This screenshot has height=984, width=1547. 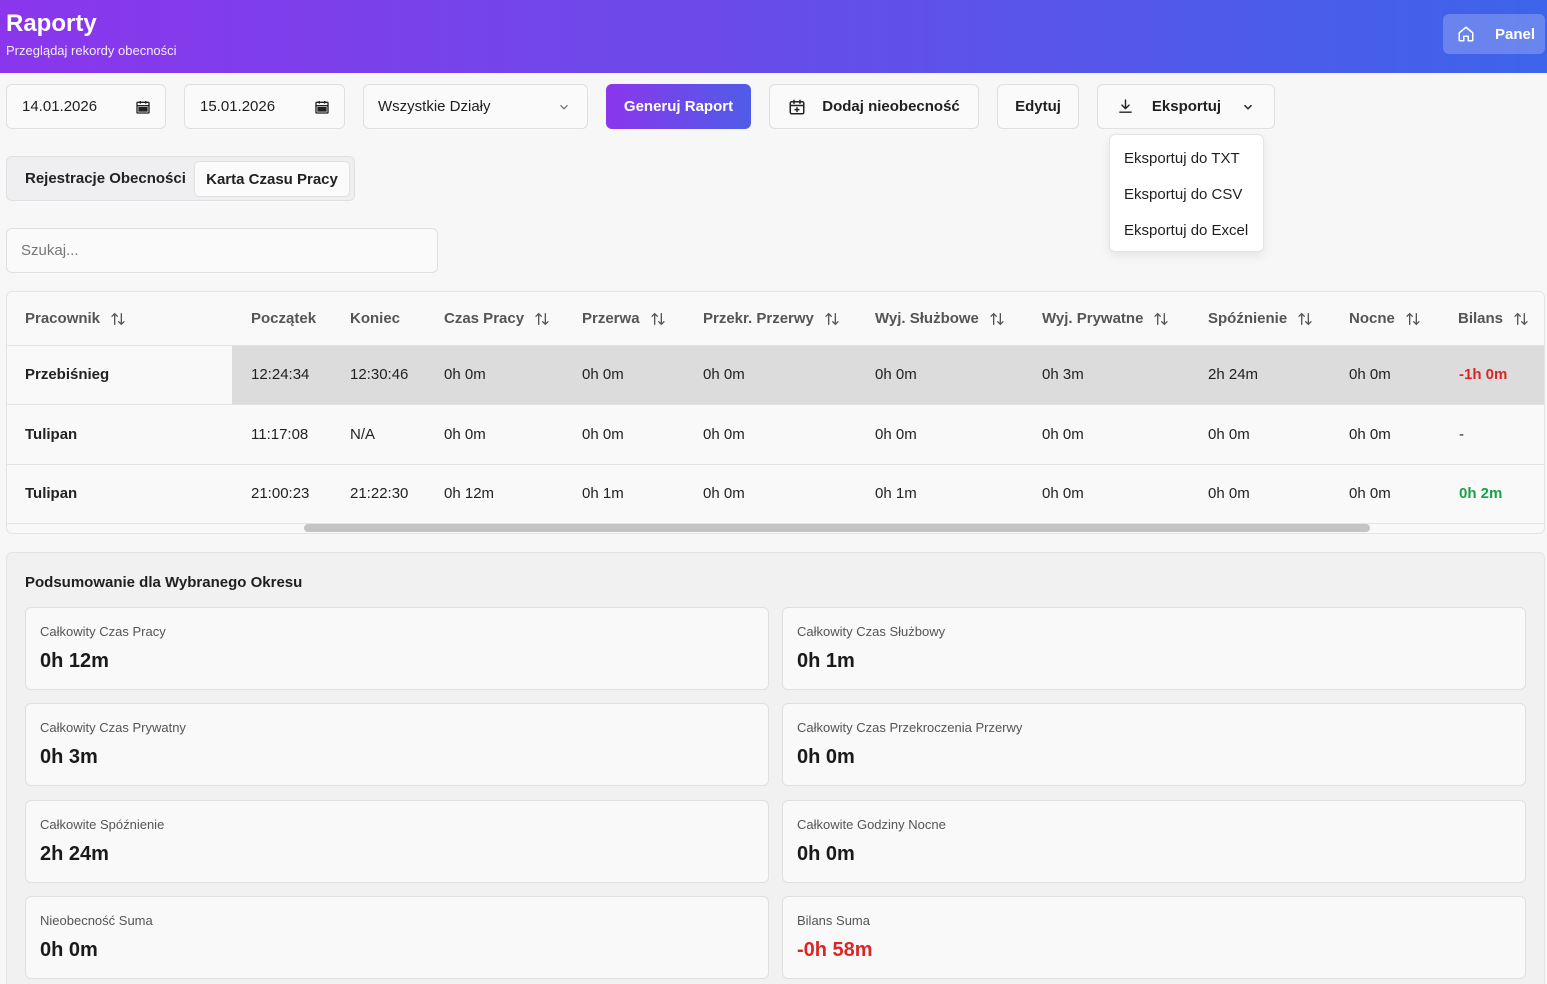 What do you see at coordinates (564, 107) in the screenshot?
I see `chevron-down-icon` at bounding box center [564, 107].